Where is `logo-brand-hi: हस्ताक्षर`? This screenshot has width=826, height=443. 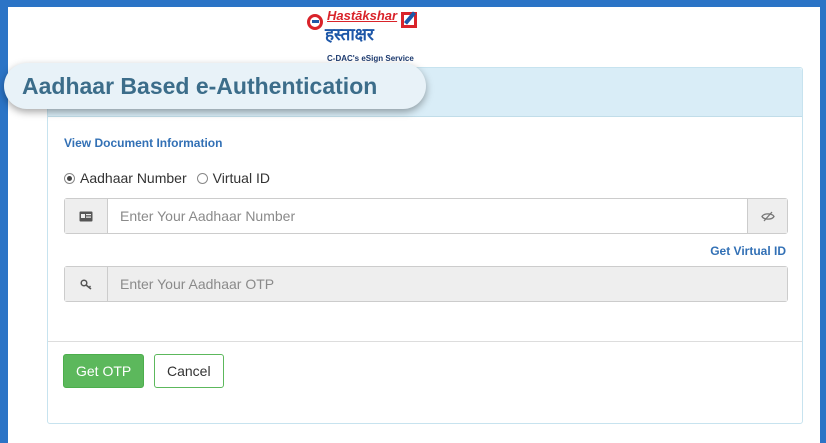
logo-brand-hi: हस्ताक्षर is located at coordinates (349, 34).